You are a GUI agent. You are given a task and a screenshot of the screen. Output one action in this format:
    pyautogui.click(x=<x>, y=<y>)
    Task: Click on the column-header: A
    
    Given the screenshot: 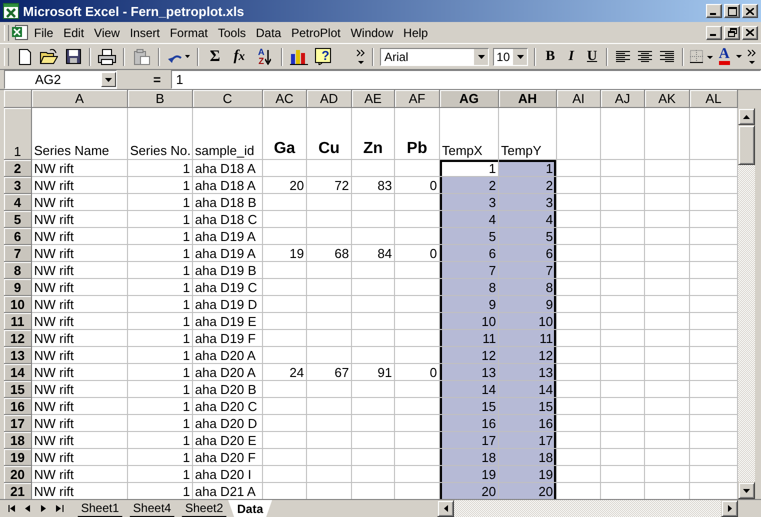 What is the action you would take?
    pyautogui.click(x=80, y=99)
    